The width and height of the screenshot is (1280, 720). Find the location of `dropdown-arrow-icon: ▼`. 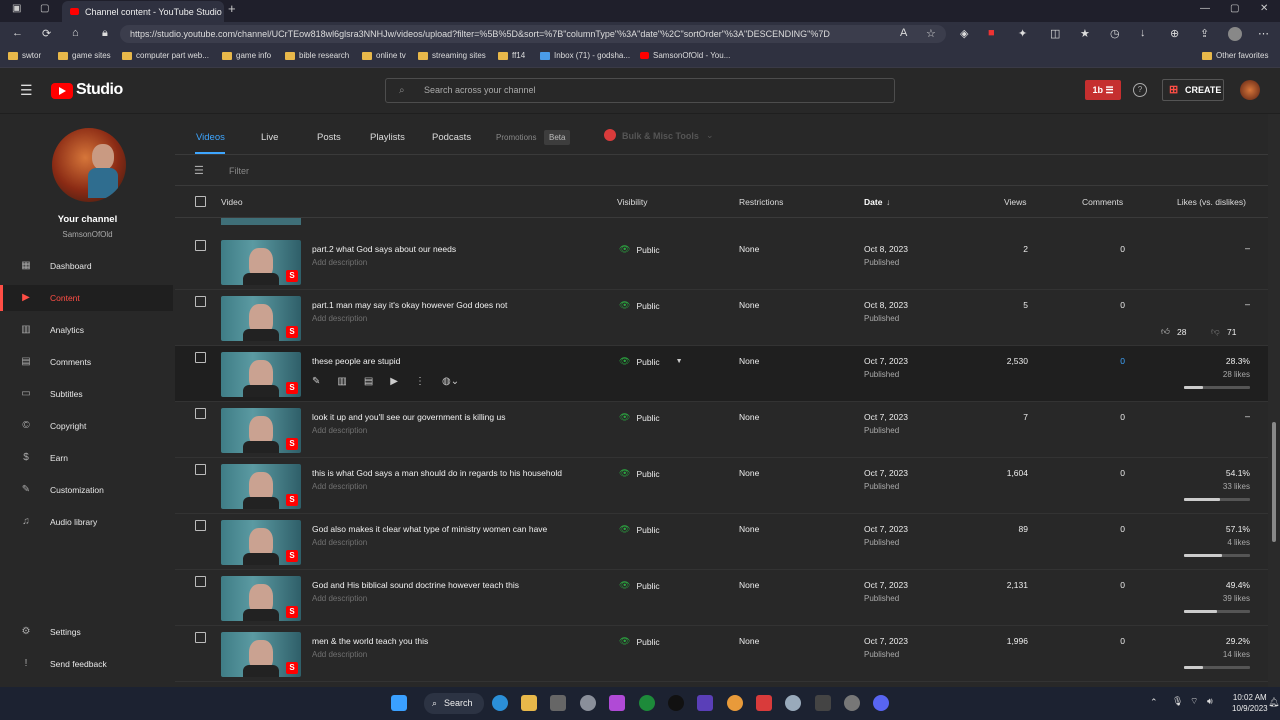

dropdown-arrow-icon: ▼ is located at coordinates (679, 361).